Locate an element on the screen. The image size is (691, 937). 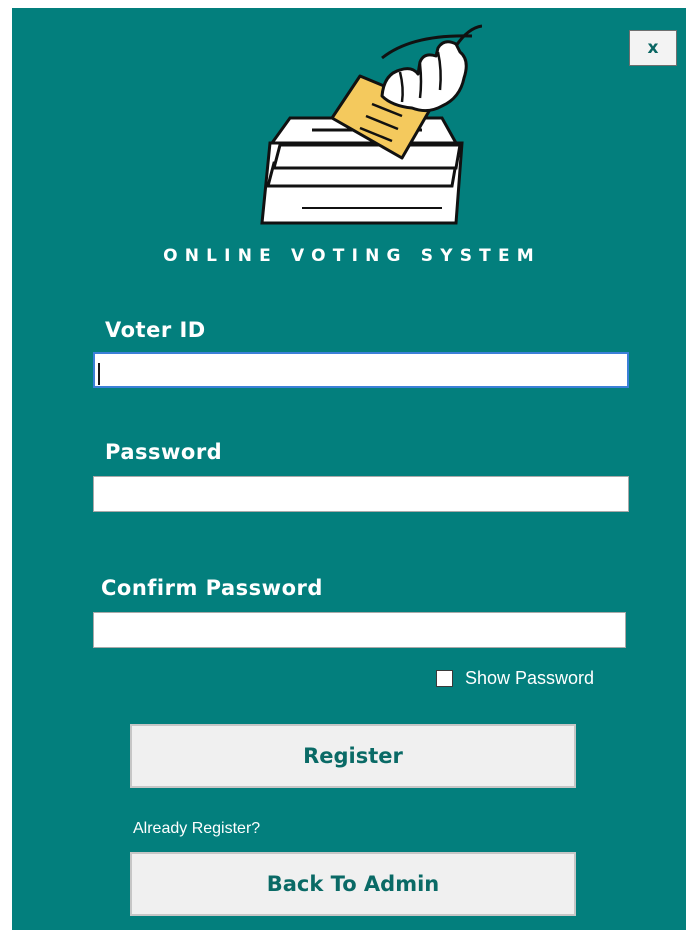
register-button-label: Register is located at coordinates (353, 756).